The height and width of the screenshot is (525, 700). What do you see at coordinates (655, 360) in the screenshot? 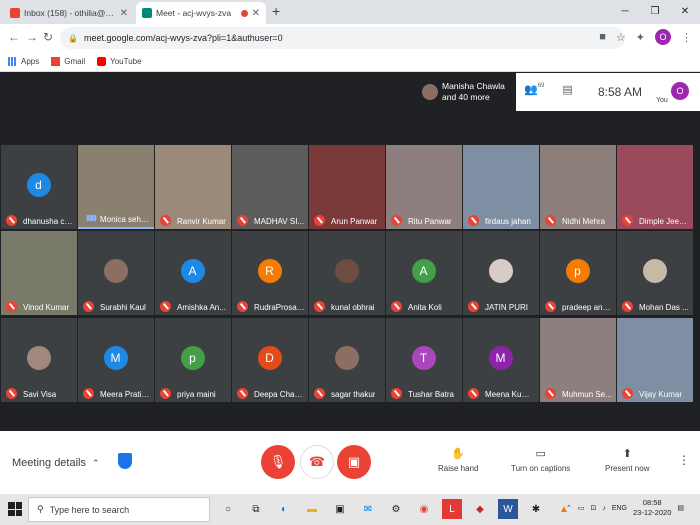
I see `participant-tile: Vijay Kumar` at bounding box center [655, 360].